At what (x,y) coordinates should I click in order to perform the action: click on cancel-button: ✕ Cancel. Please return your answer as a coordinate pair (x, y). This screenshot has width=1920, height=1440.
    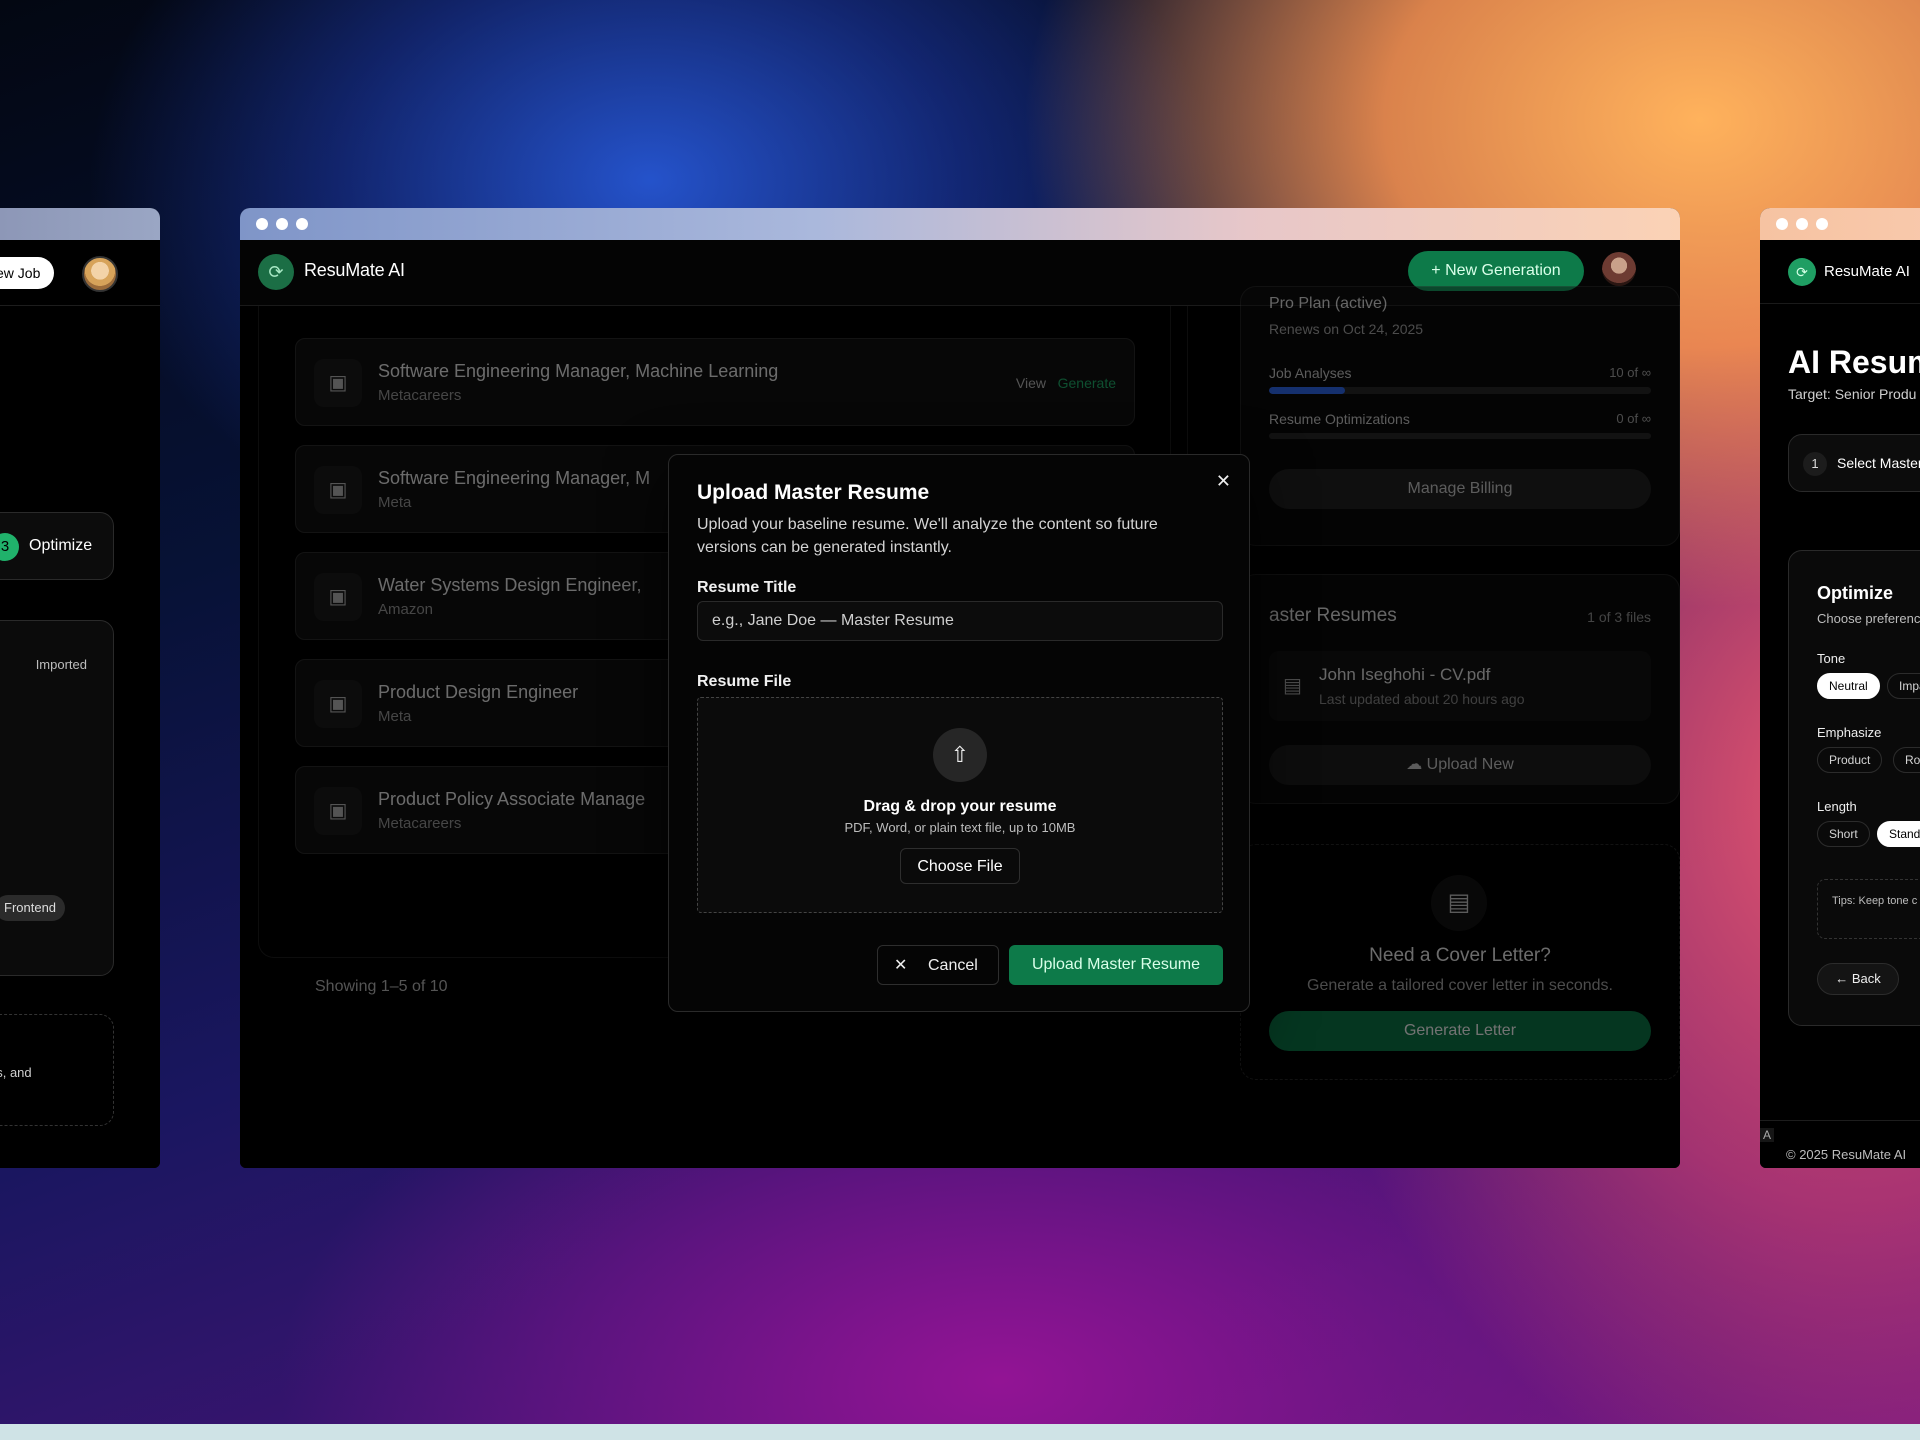
    Looking at the image, I should click on (938, 965).